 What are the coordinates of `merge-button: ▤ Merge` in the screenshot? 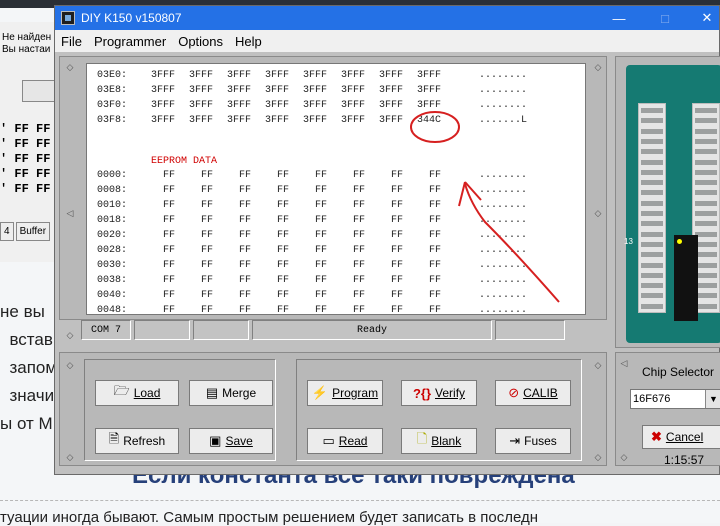 It's located at (231, 393).